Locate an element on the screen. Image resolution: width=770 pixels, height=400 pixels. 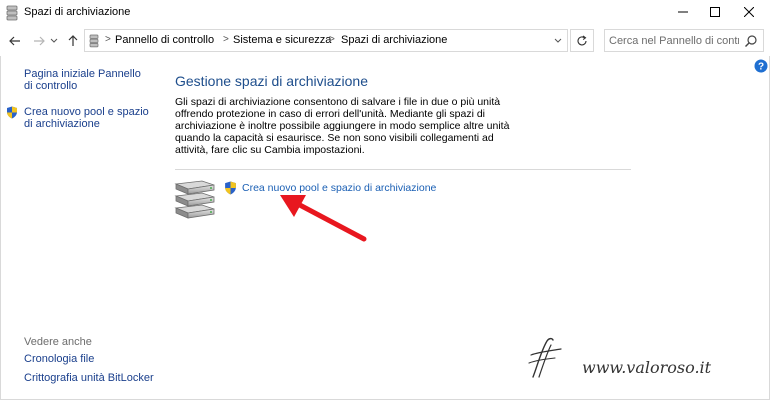
forward-button is located at coordinates (39, 41).